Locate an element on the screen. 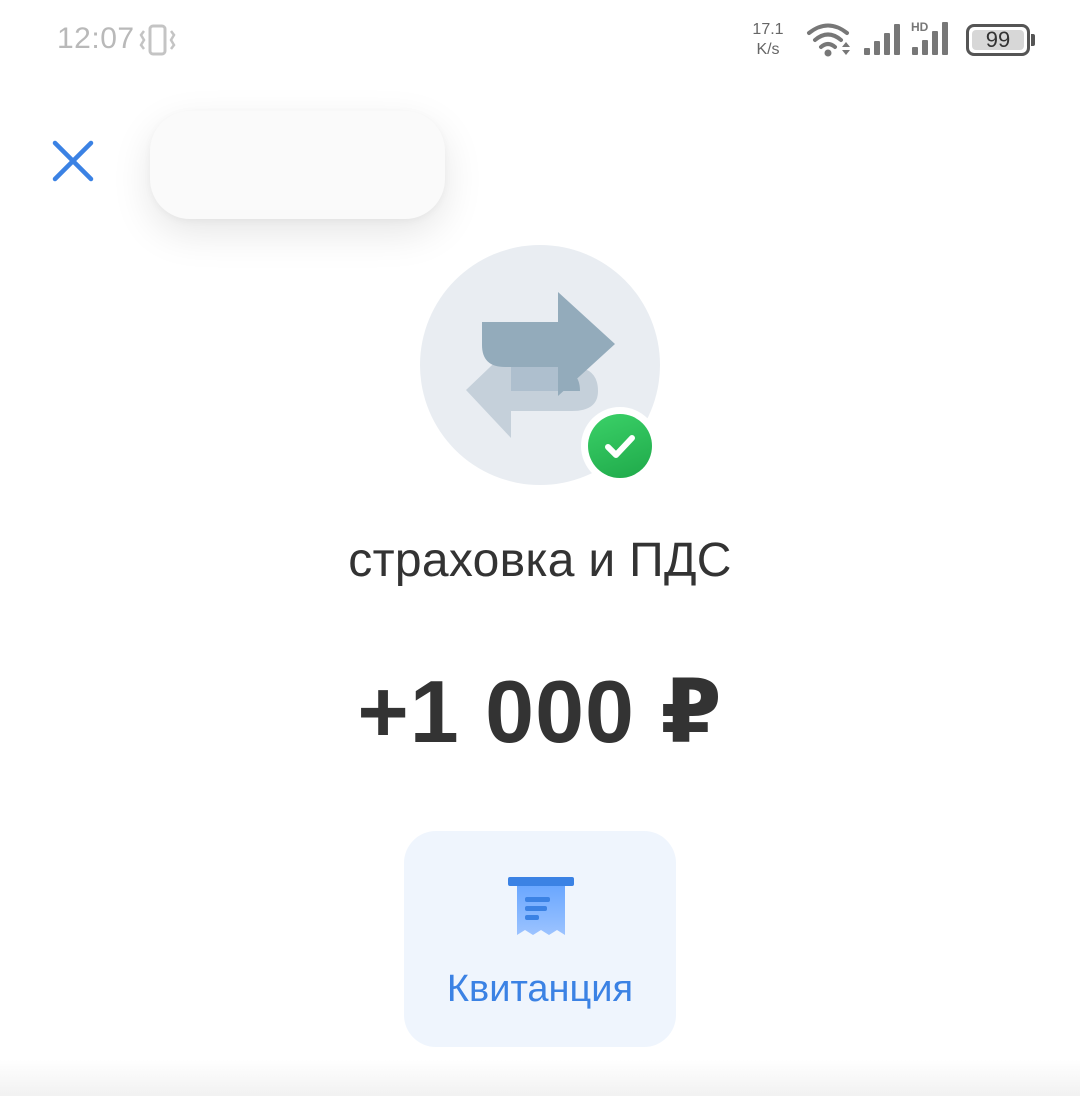 This screenshot has width=1080, height=1096. success-badge-circle is located at coordinates (620, 446).